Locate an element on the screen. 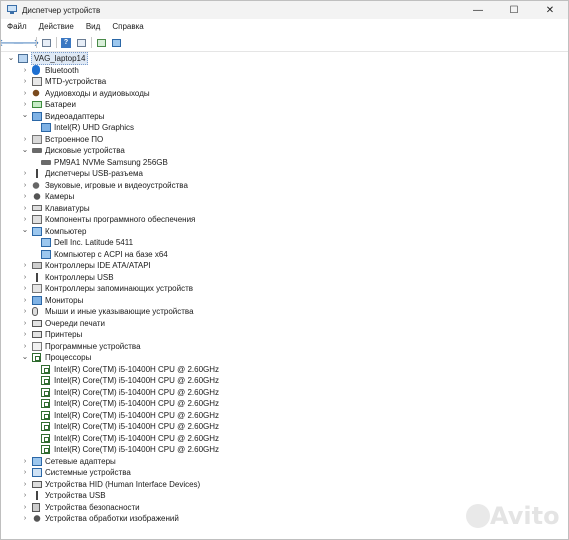  tree-item-label: Bluetooth is located at coordinates (62, 70).